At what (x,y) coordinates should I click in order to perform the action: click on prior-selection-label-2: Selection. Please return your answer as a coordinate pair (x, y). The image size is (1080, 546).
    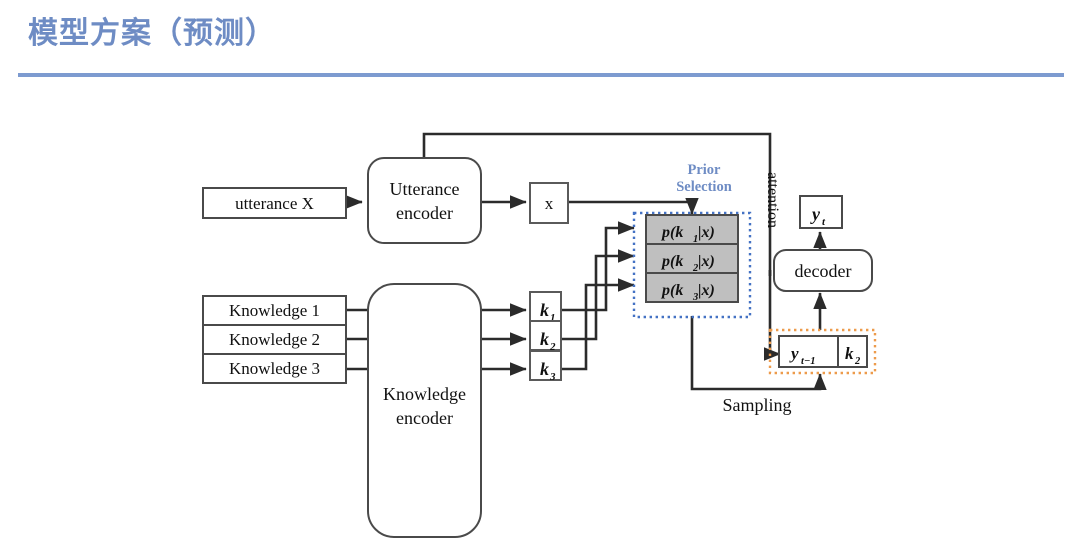
    Looking at the image, I should click on (704, 187).